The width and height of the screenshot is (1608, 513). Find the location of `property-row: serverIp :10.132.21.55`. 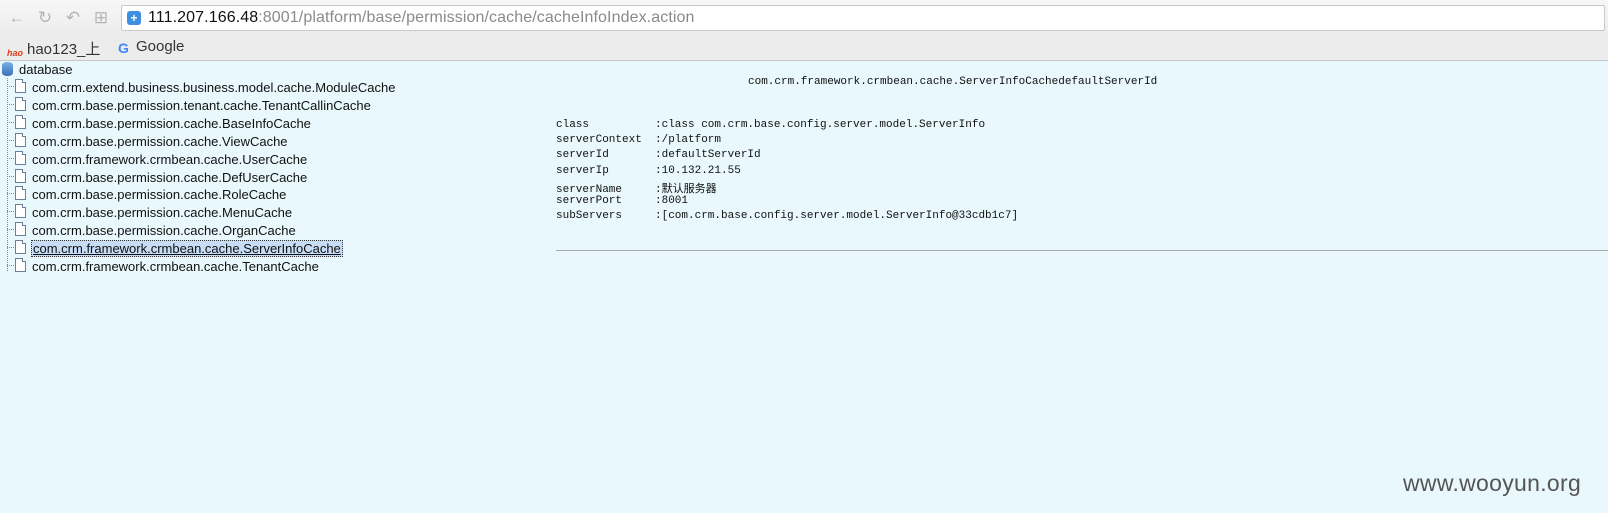

property-row: serverIp :10.132.21.55 is located at coordinates (648, 172).